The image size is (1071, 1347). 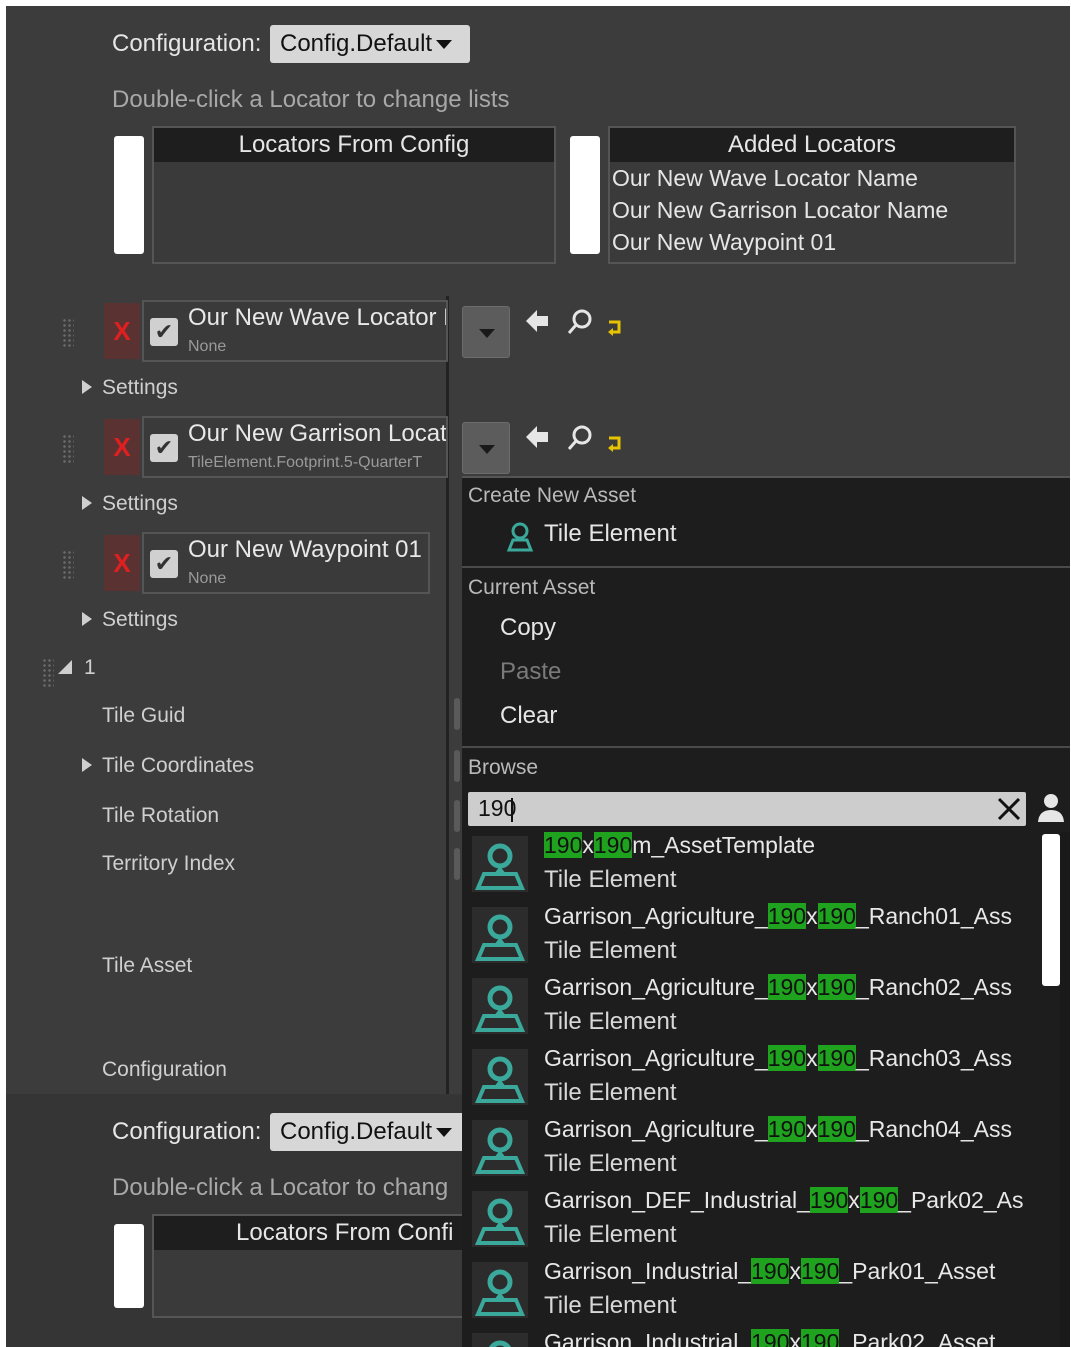 I want to click on copy-menu-item: Copy, so click(x=528, y=628).